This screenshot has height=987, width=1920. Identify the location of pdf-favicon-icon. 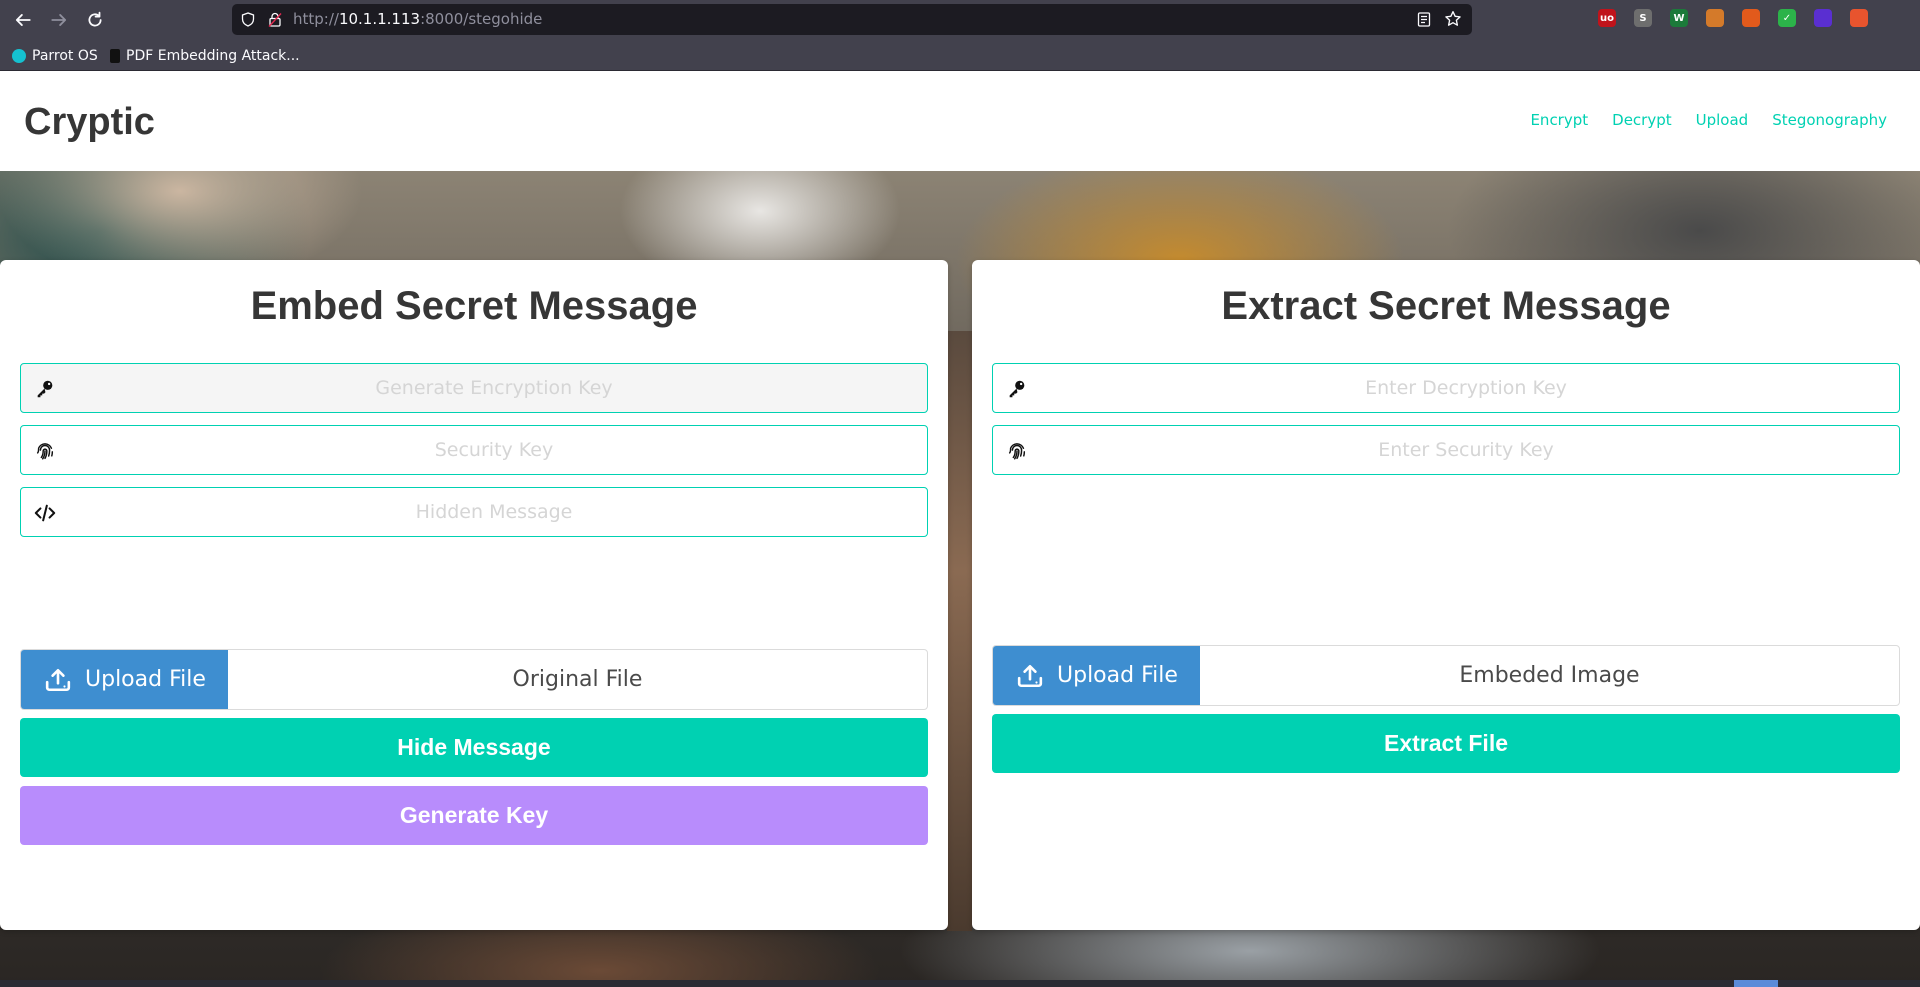
(115, 56).